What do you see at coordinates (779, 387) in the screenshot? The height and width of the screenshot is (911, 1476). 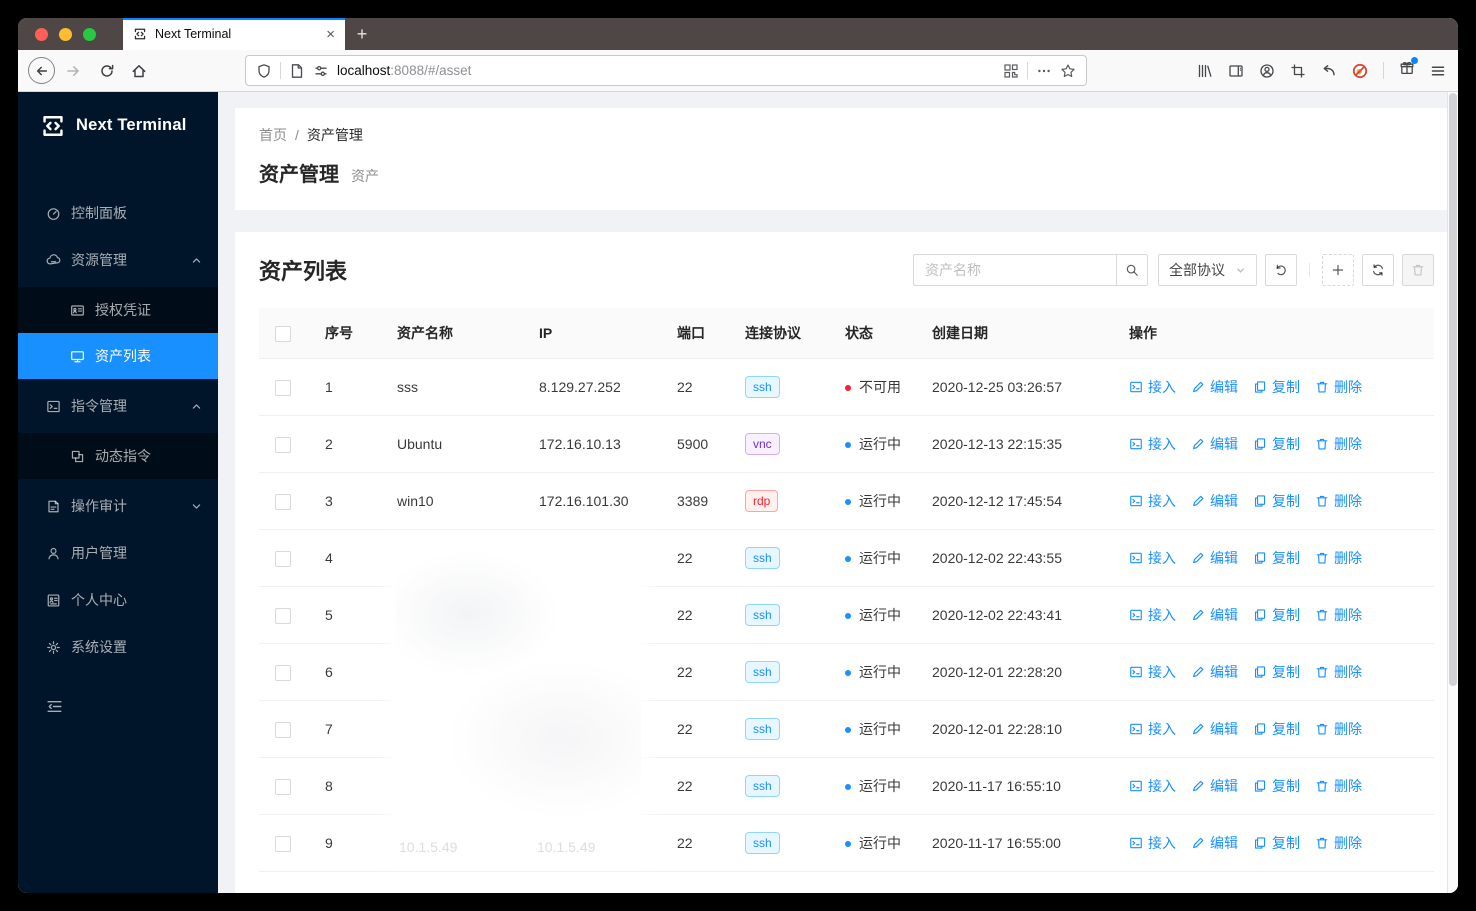 I see `protocol-cell: ssh` at bounding box center [779, 387].